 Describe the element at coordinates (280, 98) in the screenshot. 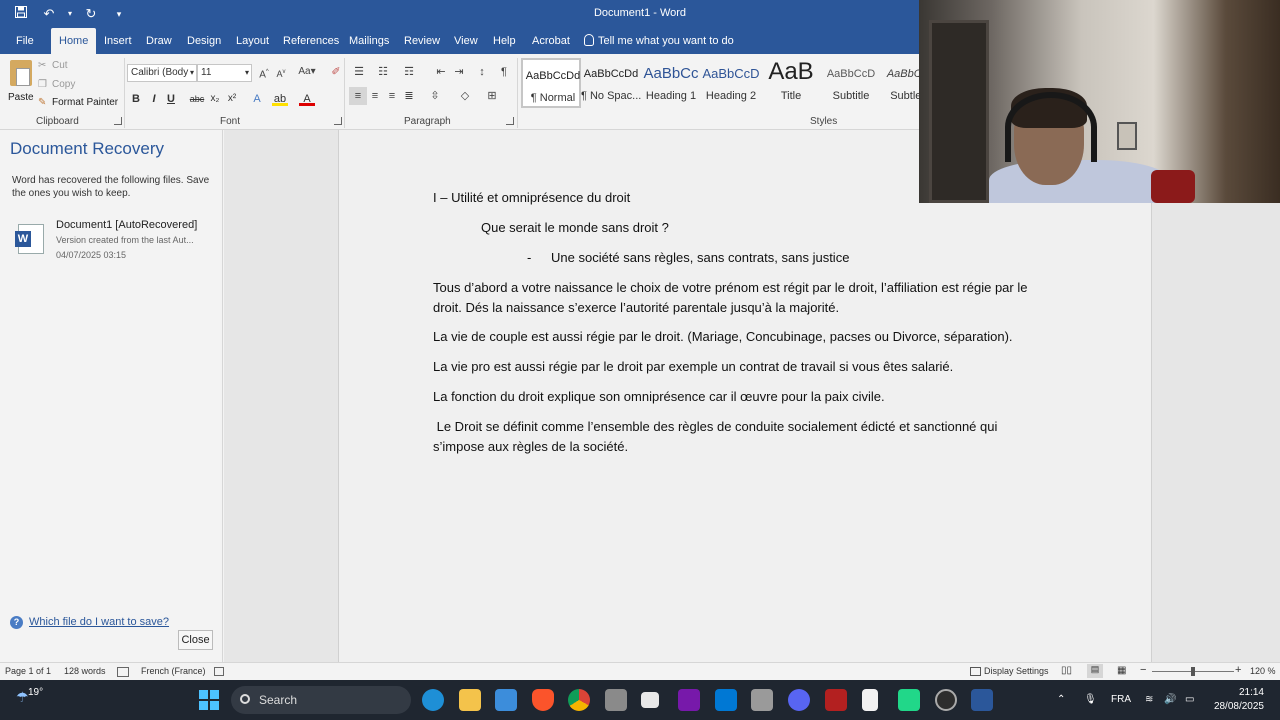

I see `highlight-icon: ab` at that location.